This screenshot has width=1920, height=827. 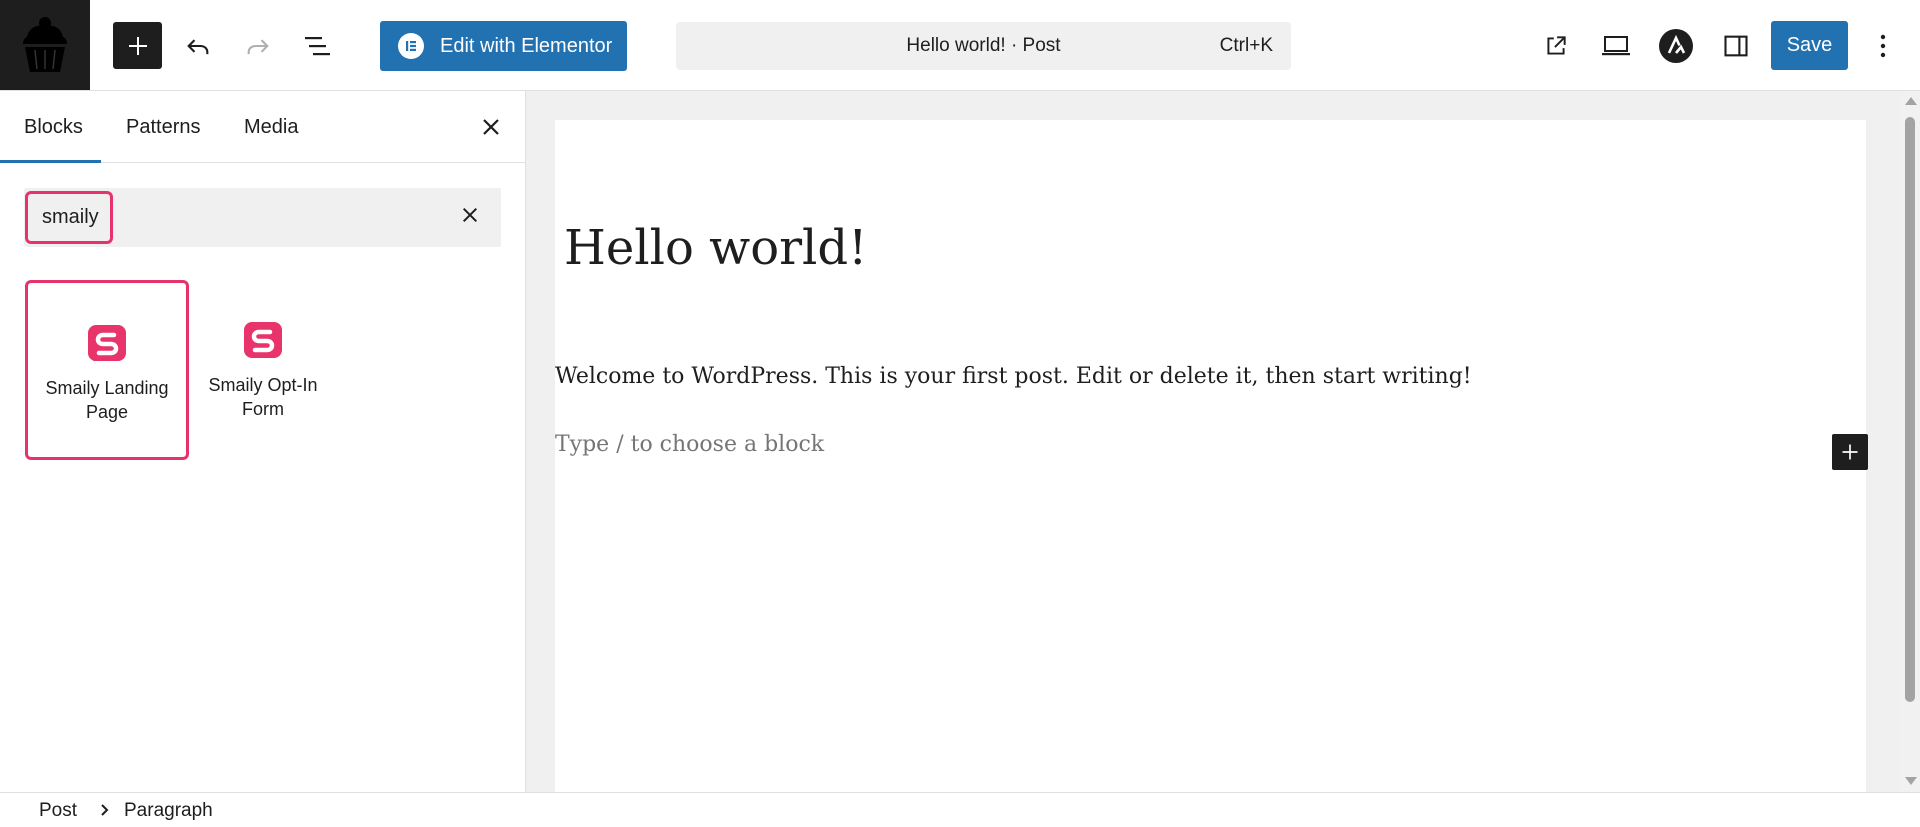 What do you see at coordinates (271, 127) in the screenshot?
I see `tab-media: Media` at bounding box center [271, 127].